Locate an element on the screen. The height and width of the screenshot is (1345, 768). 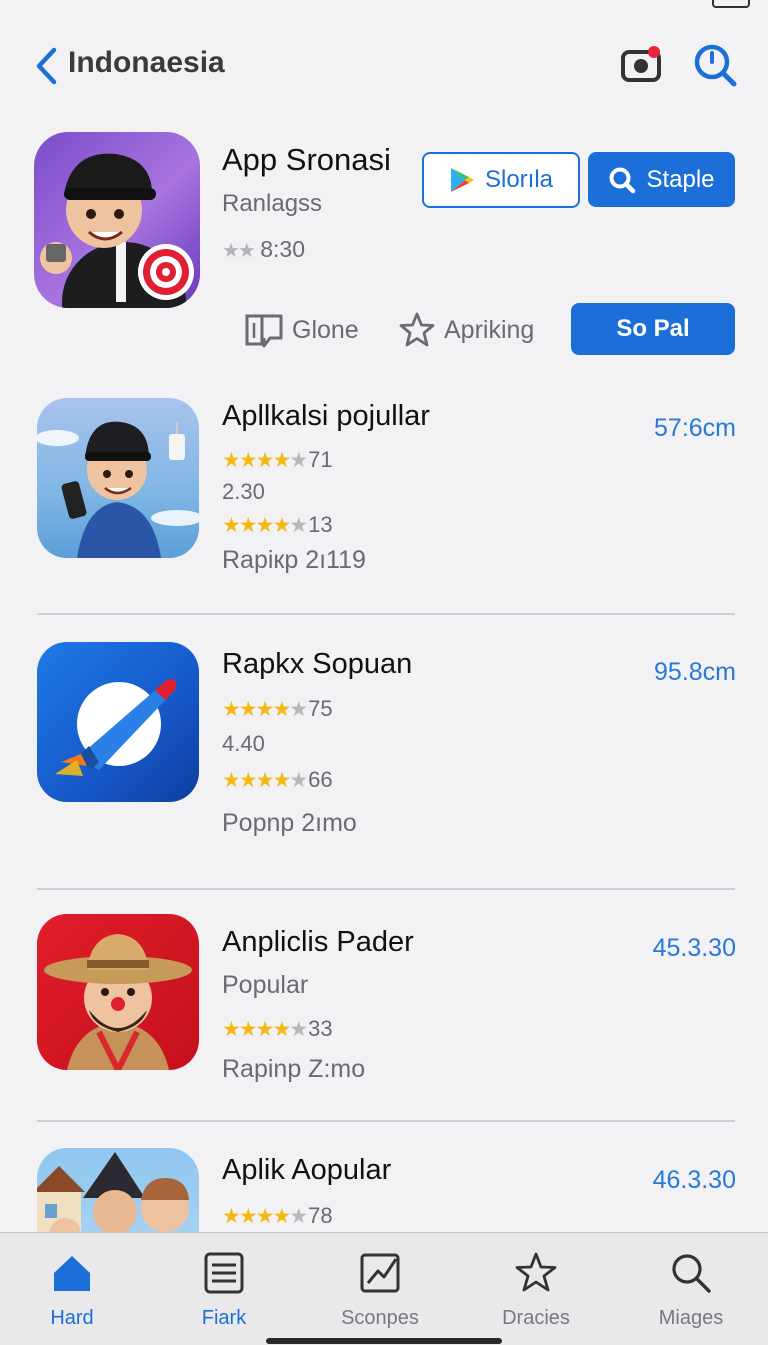
app-subtitle: Popular is located at coordinates (265, 985).